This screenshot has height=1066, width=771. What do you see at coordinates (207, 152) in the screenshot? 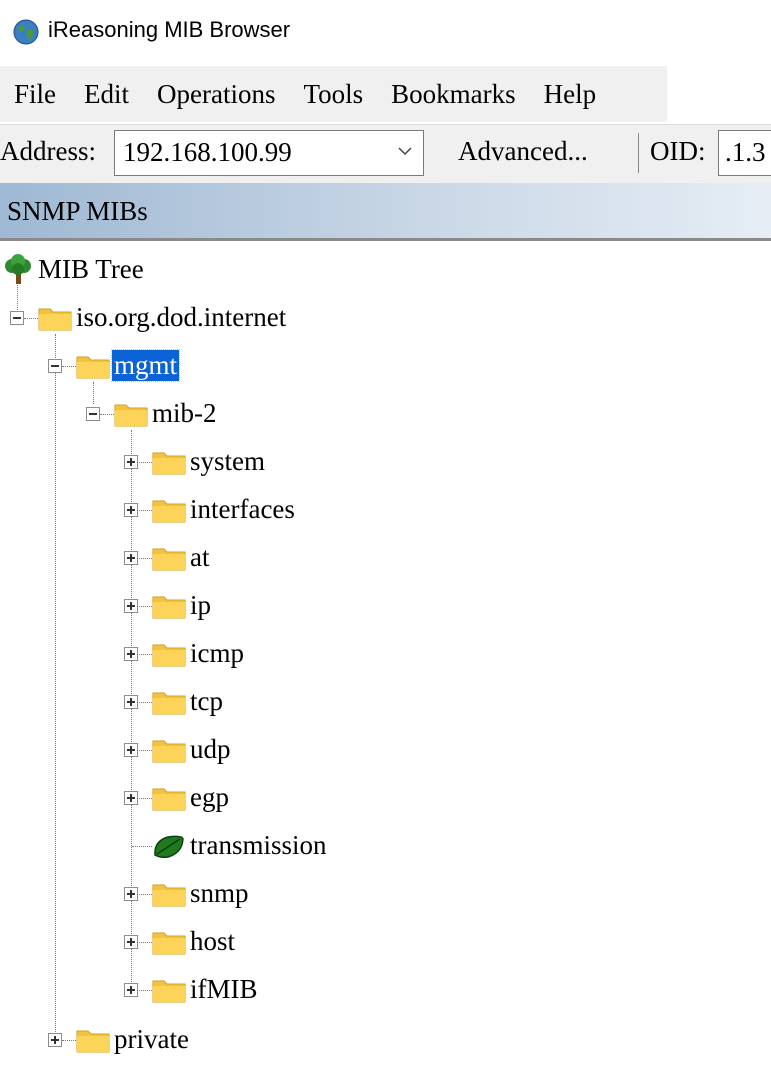
I see `address-value: 192.168.100.99` at bounding box center [207, 152].